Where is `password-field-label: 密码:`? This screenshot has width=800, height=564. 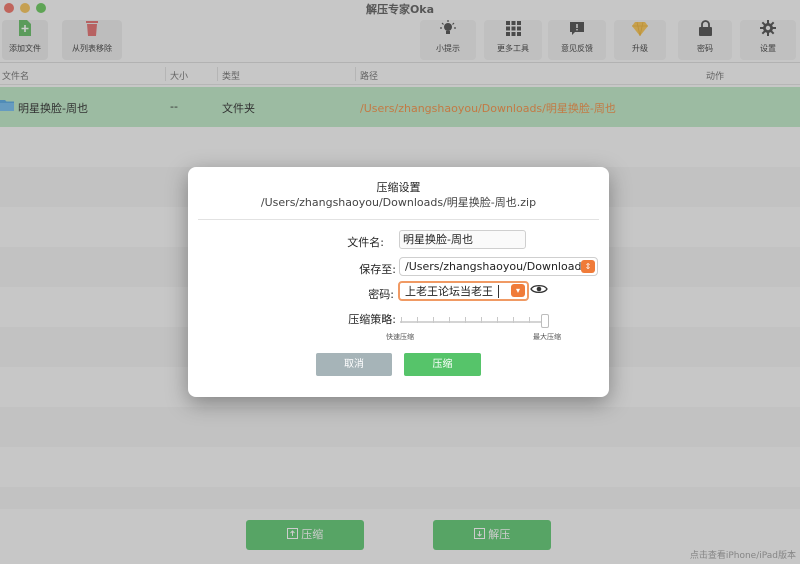
password-field-label: 密码: is located at coordinates (381, 294).